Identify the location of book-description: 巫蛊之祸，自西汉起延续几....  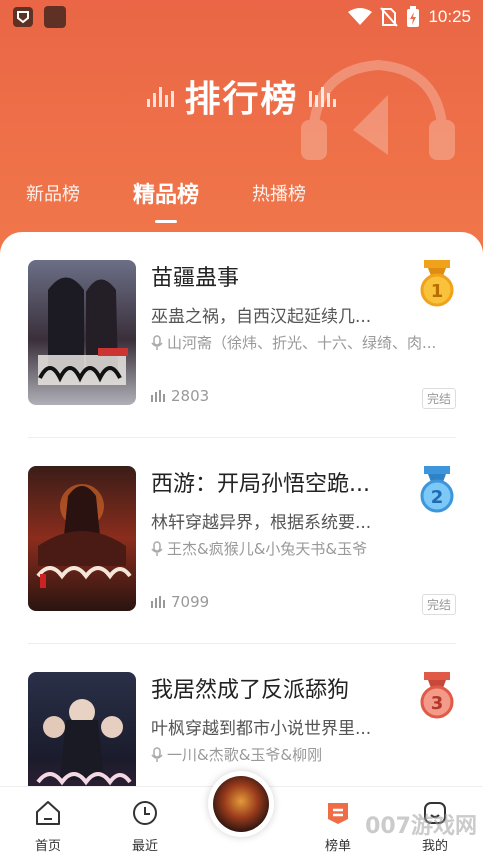
(261, 317).